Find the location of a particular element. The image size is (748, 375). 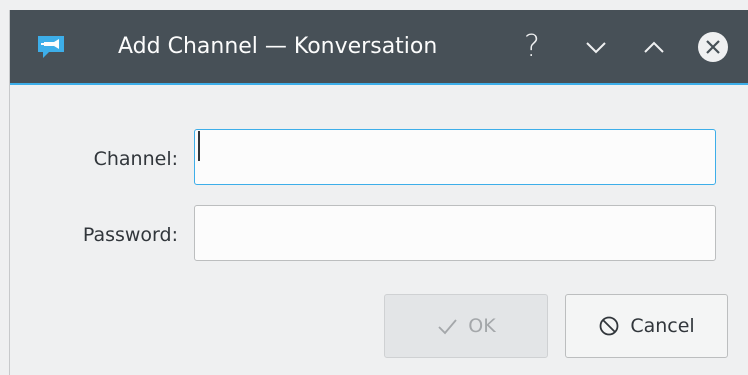

maximize-icon is located at coordinates (654, 47).